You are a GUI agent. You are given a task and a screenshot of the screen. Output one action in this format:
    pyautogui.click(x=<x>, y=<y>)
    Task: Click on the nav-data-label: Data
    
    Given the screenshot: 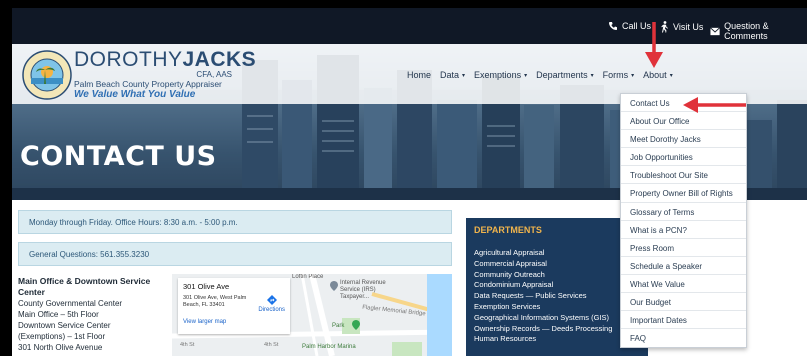 What is the action you would take?
    pyautogui.click(x=450, y=75)
    